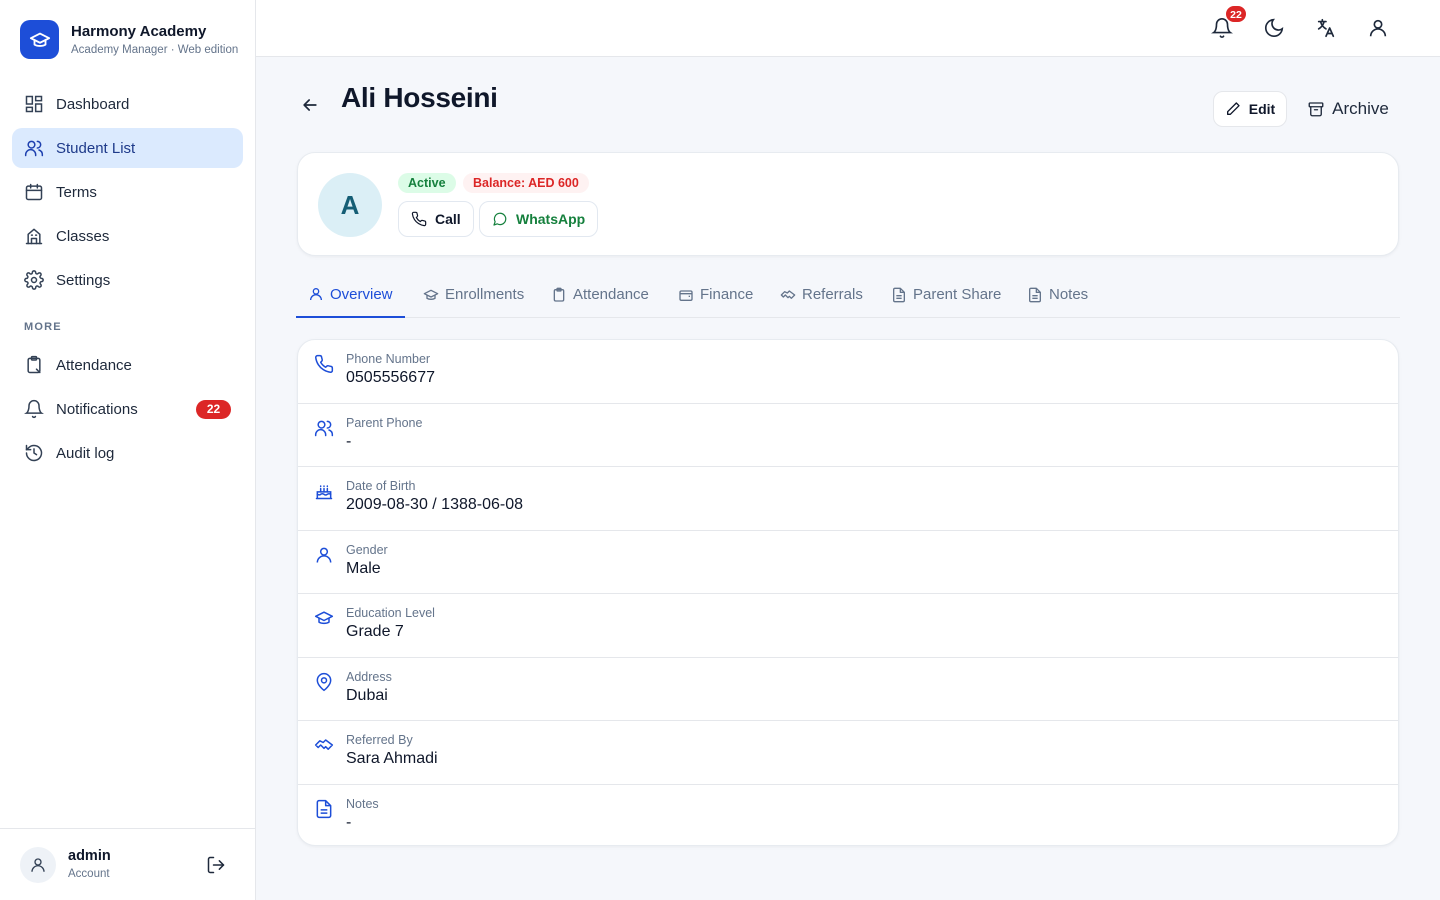 The width and height of the screenshot is (1440, 900). What do you see at coordinates (213, 409) in the screenshot?
I see `notification-count-badge: 22` at bounding box center [213, 409].